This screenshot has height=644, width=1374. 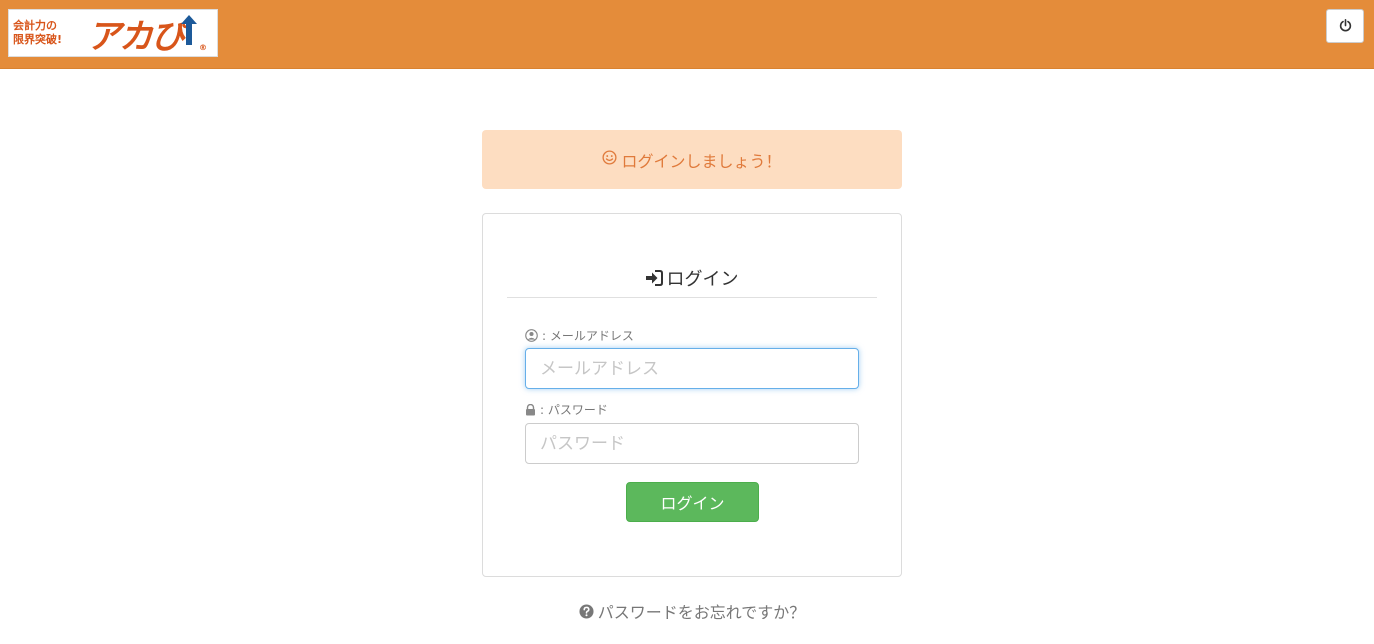 I want to click on logo-brand: アカ ぴ ®, so click(x=147, y=33).